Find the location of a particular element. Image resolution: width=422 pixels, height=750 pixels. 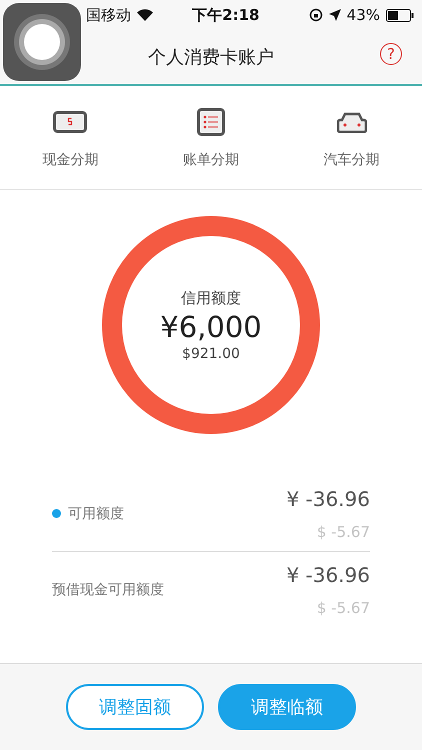

battery-percent: 43% is located at coordinates (363, 15).